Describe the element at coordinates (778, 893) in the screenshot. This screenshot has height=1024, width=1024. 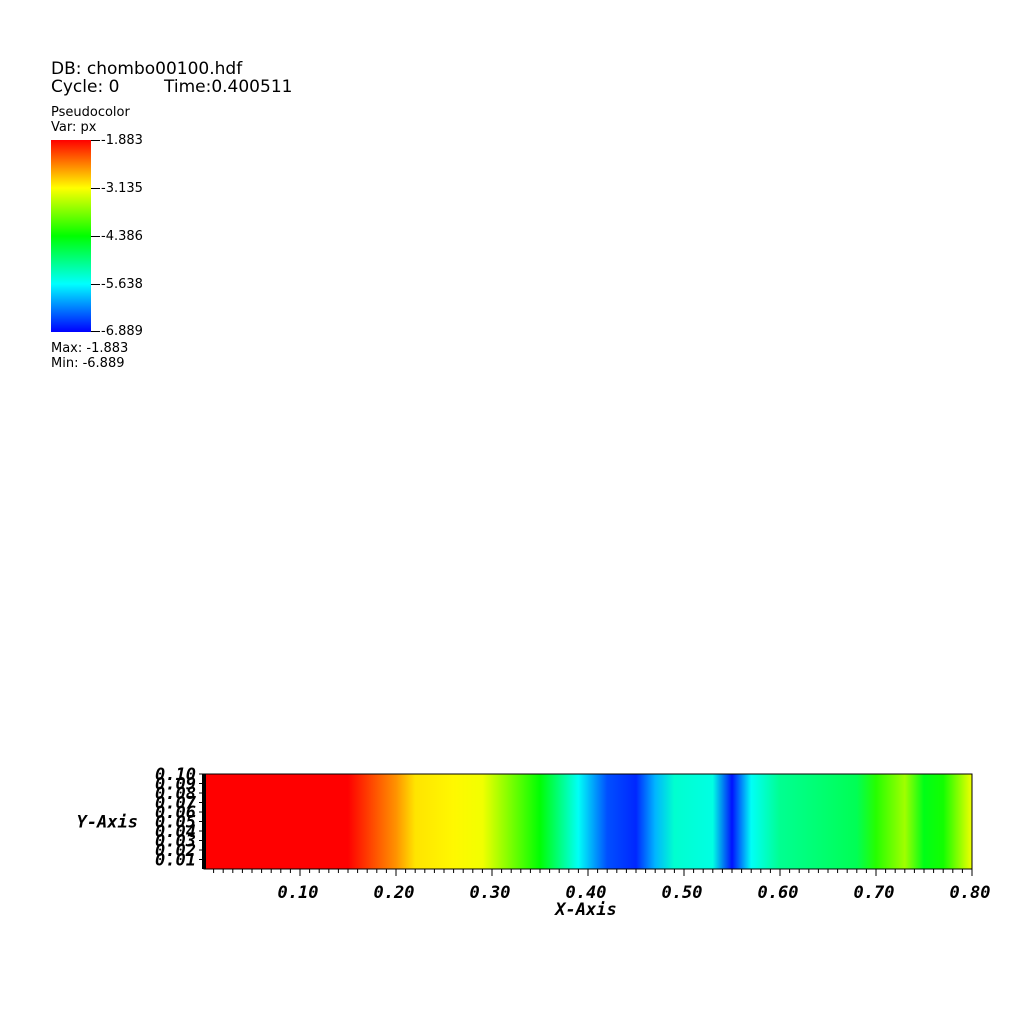
I see `x-tick-label: 0.60` at that location.